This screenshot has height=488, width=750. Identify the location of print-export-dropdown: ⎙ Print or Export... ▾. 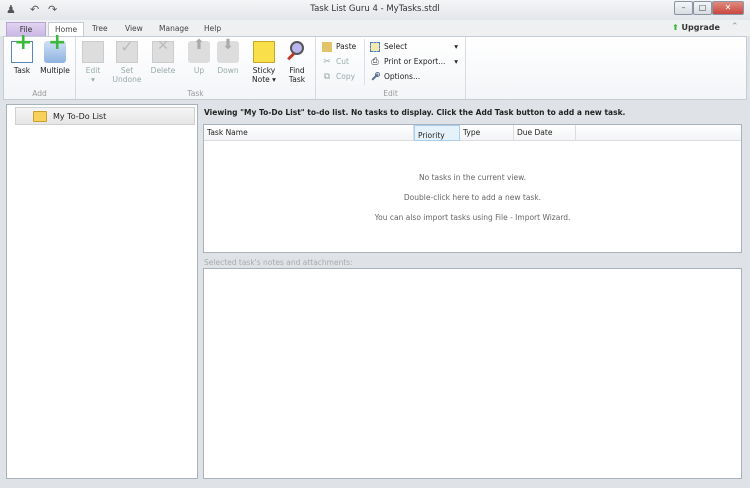
(414, 62).